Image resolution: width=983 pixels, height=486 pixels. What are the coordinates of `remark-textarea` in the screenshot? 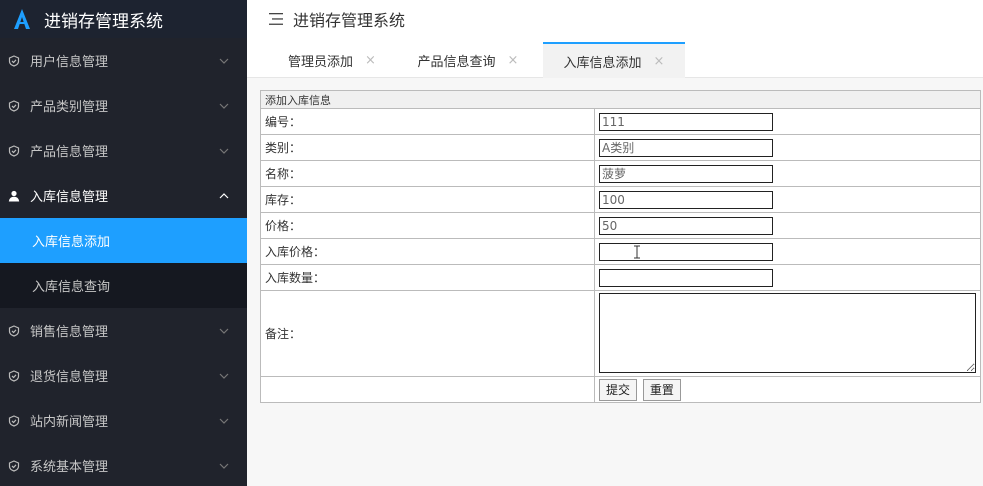 It's located at (787, 333).